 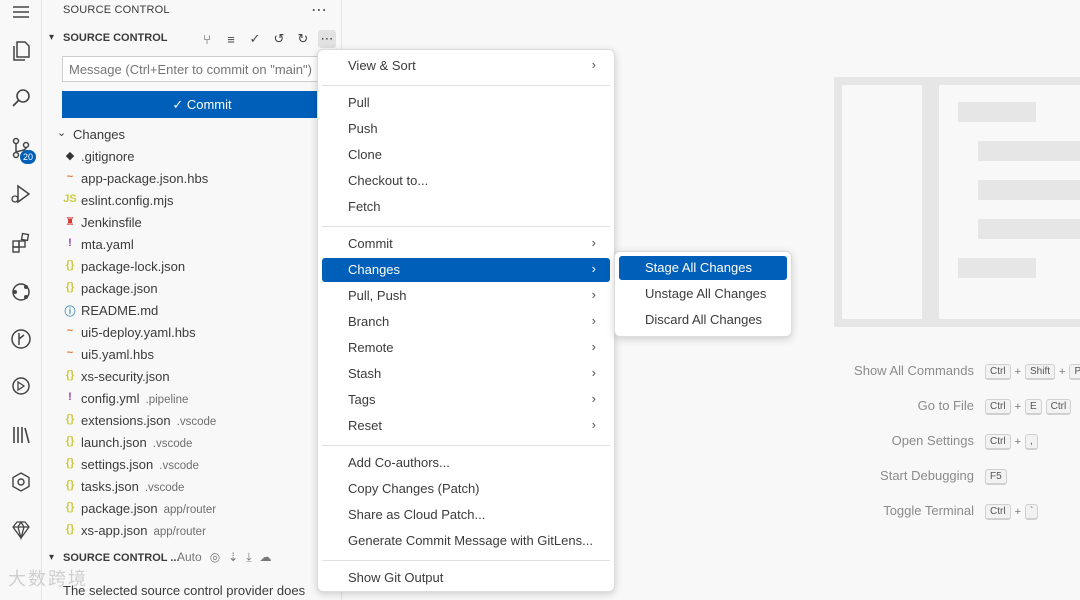 I want to click on menu-item-label: Reset, so click(x=365, y=425).